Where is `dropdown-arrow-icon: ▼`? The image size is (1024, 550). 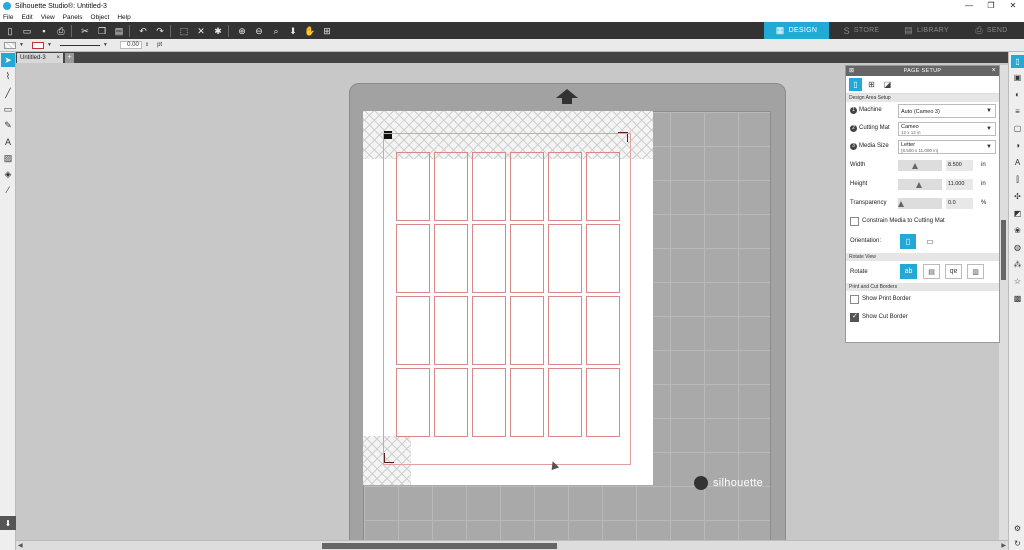
dropdown-arrow-icon: ▼ is located at coordinates (21, 45).